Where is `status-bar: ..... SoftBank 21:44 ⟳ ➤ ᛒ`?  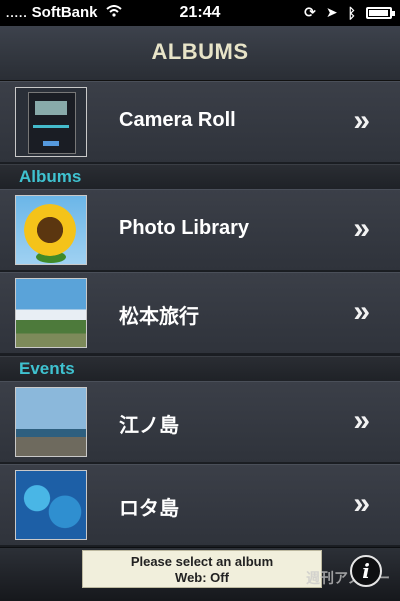
status-bar: ..... SoftBank 21:44 ⟳ ➤ ᛒ is located at coordinates (200, 13).